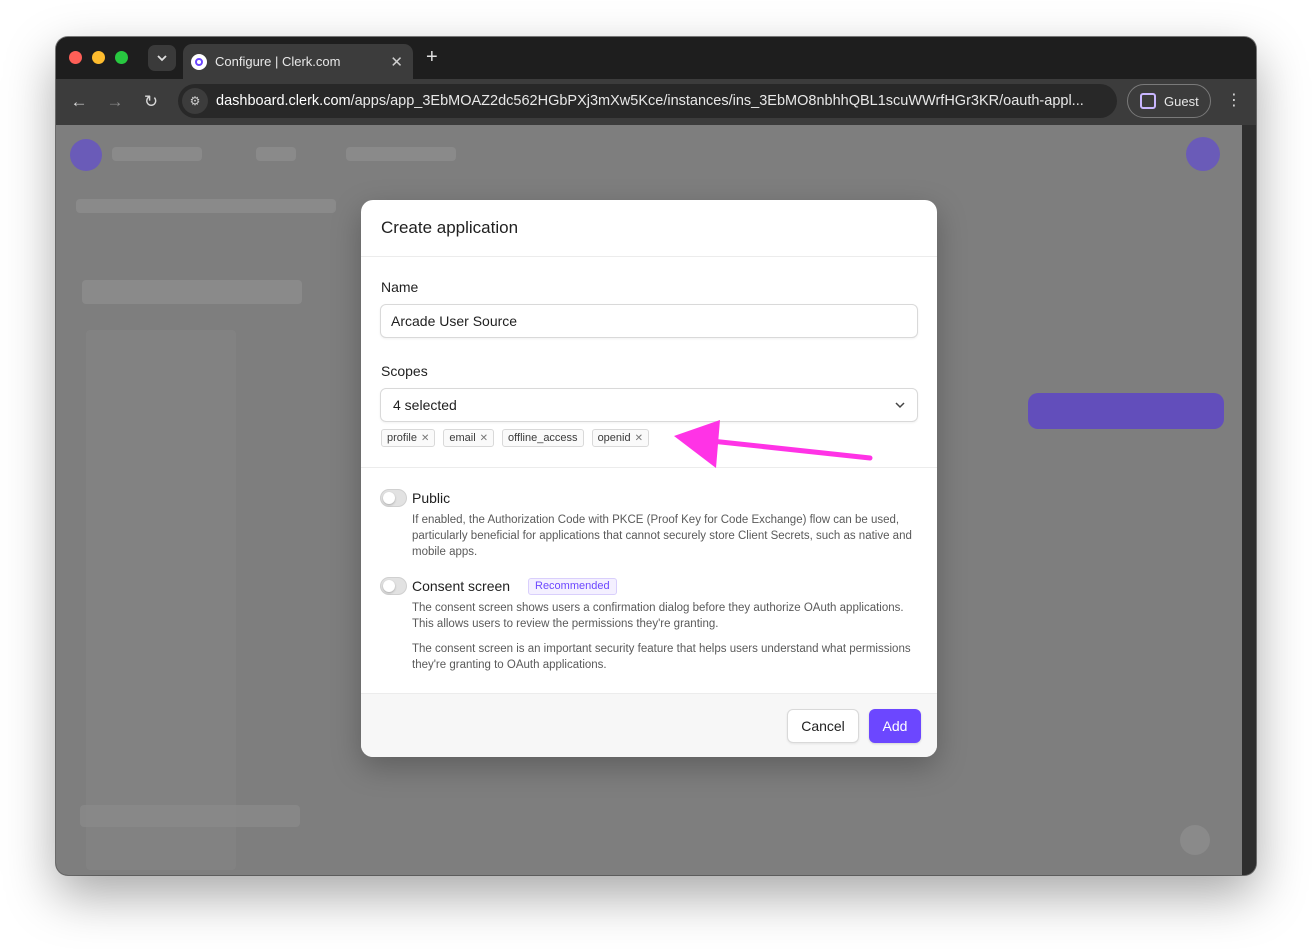 The height and width of the screenshot is (949, 1312). Describe the element at coordinates (98, 57) in the screenshot. I see `minimize-window-button` at that location.